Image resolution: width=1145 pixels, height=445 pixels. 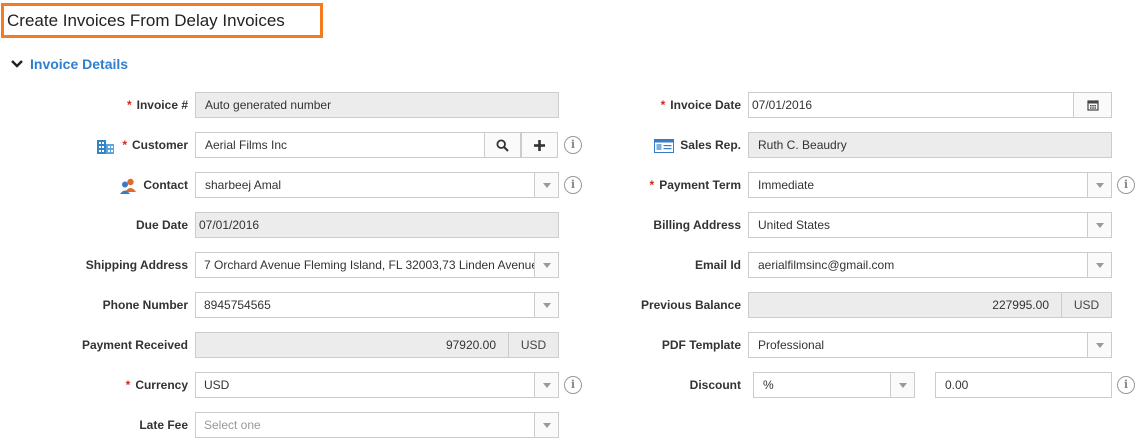 I want to click on billing-address-dropdown-arrow, so click(x=1099, y=225).